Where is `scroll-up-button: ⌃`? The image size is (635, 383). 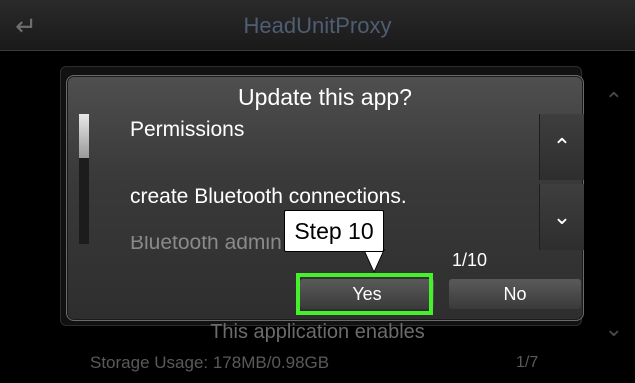 scroll-up-button: ⌃ is located at coordinates (561, 147).